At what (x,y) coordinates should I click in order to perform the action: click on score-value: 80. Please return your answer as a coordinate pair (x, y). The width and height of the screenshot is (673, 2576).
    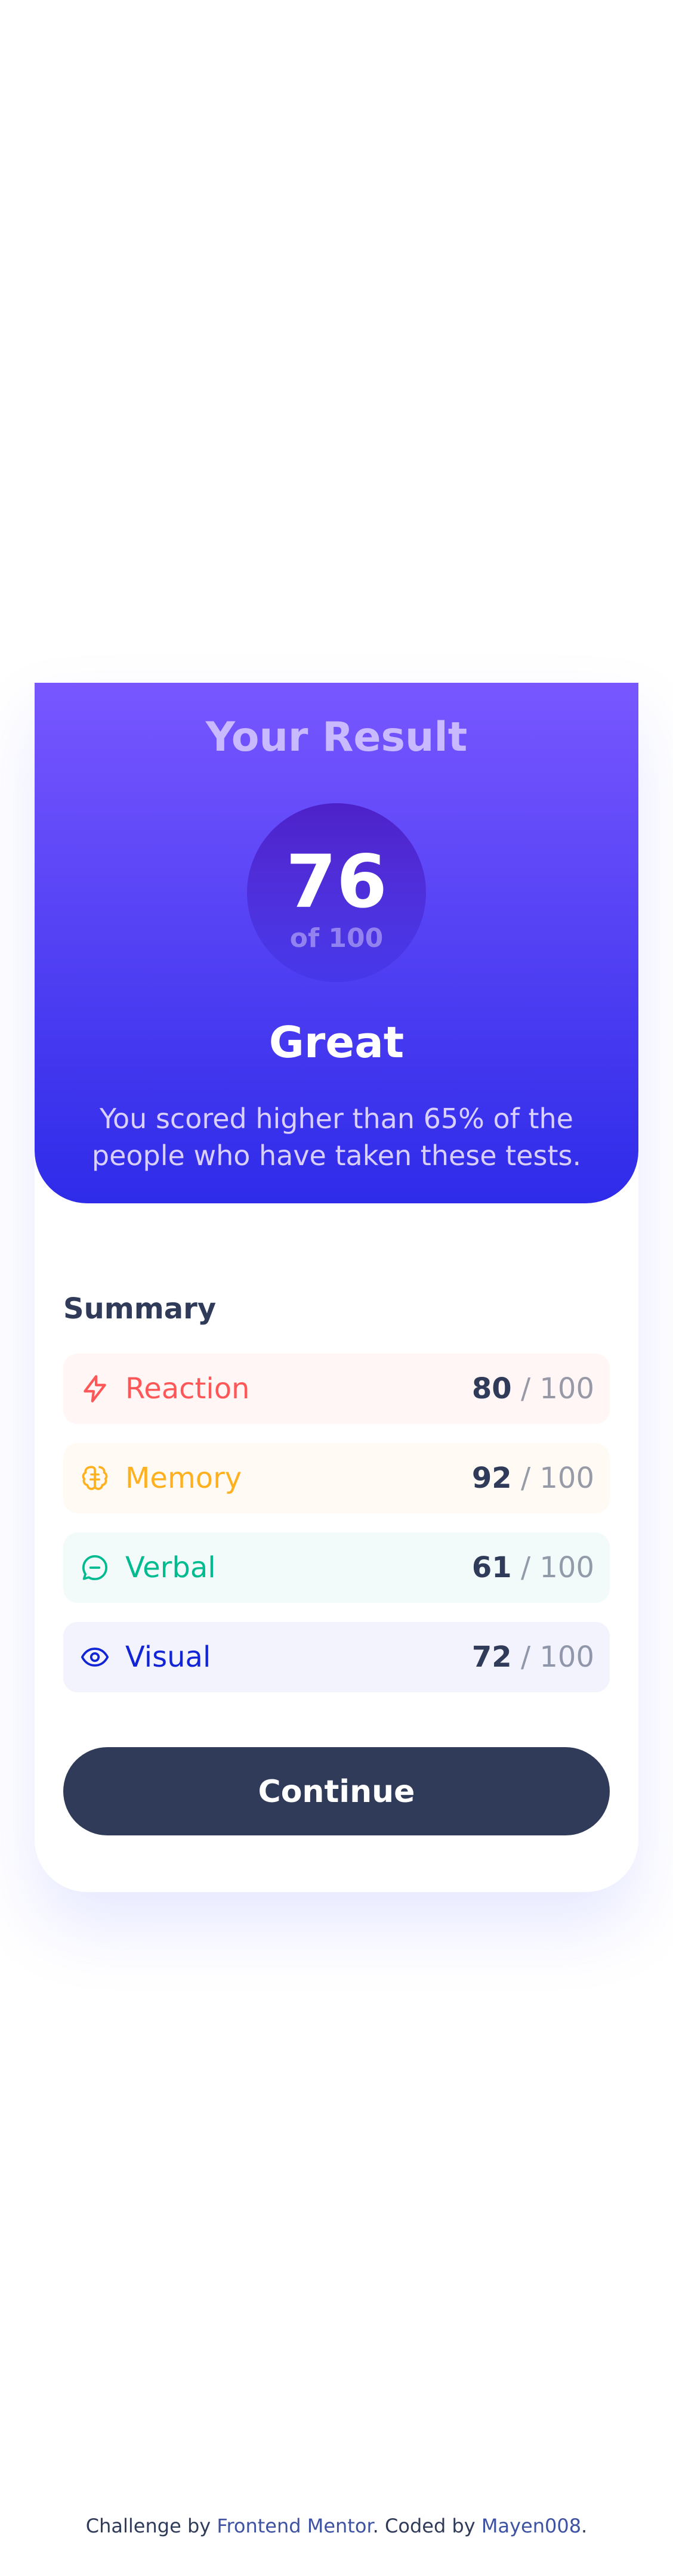
    Looking at the image, I should click on (491, 1389).